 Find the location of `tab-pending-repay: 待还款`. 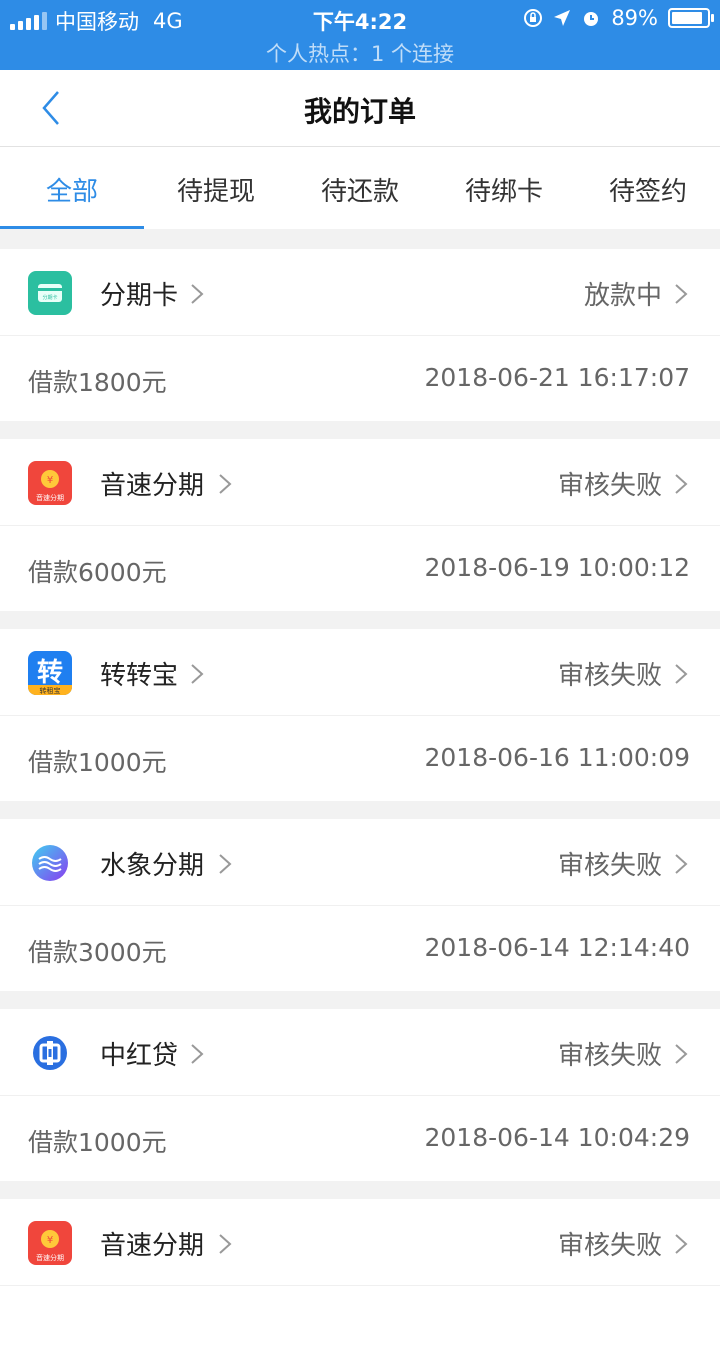

tab-pending-repay: 待还款 is located at coordinates (360, 189).